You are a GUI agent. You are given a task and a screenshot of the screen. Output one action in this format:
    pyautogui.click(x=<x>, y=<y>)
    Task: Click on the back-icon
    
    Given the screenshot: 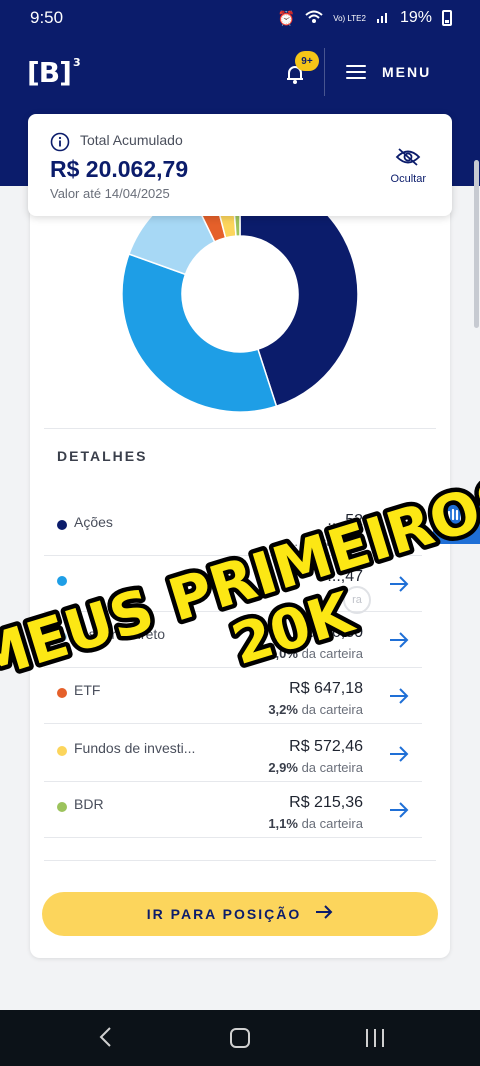 What is the action you would take?
    pyautogui.click(x=106, y=1039)
    